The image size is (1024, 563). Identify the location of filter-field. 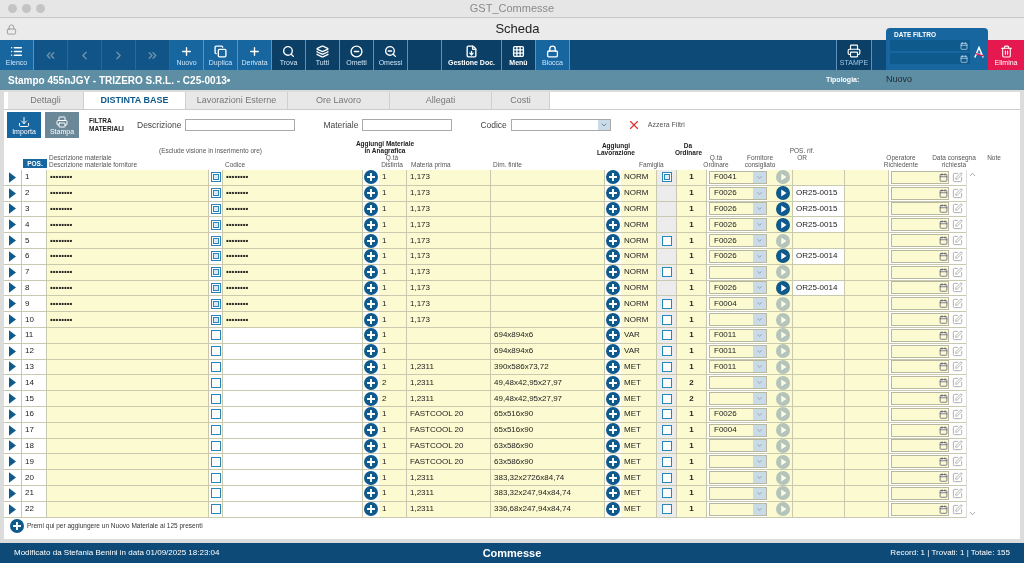
(240, 125).